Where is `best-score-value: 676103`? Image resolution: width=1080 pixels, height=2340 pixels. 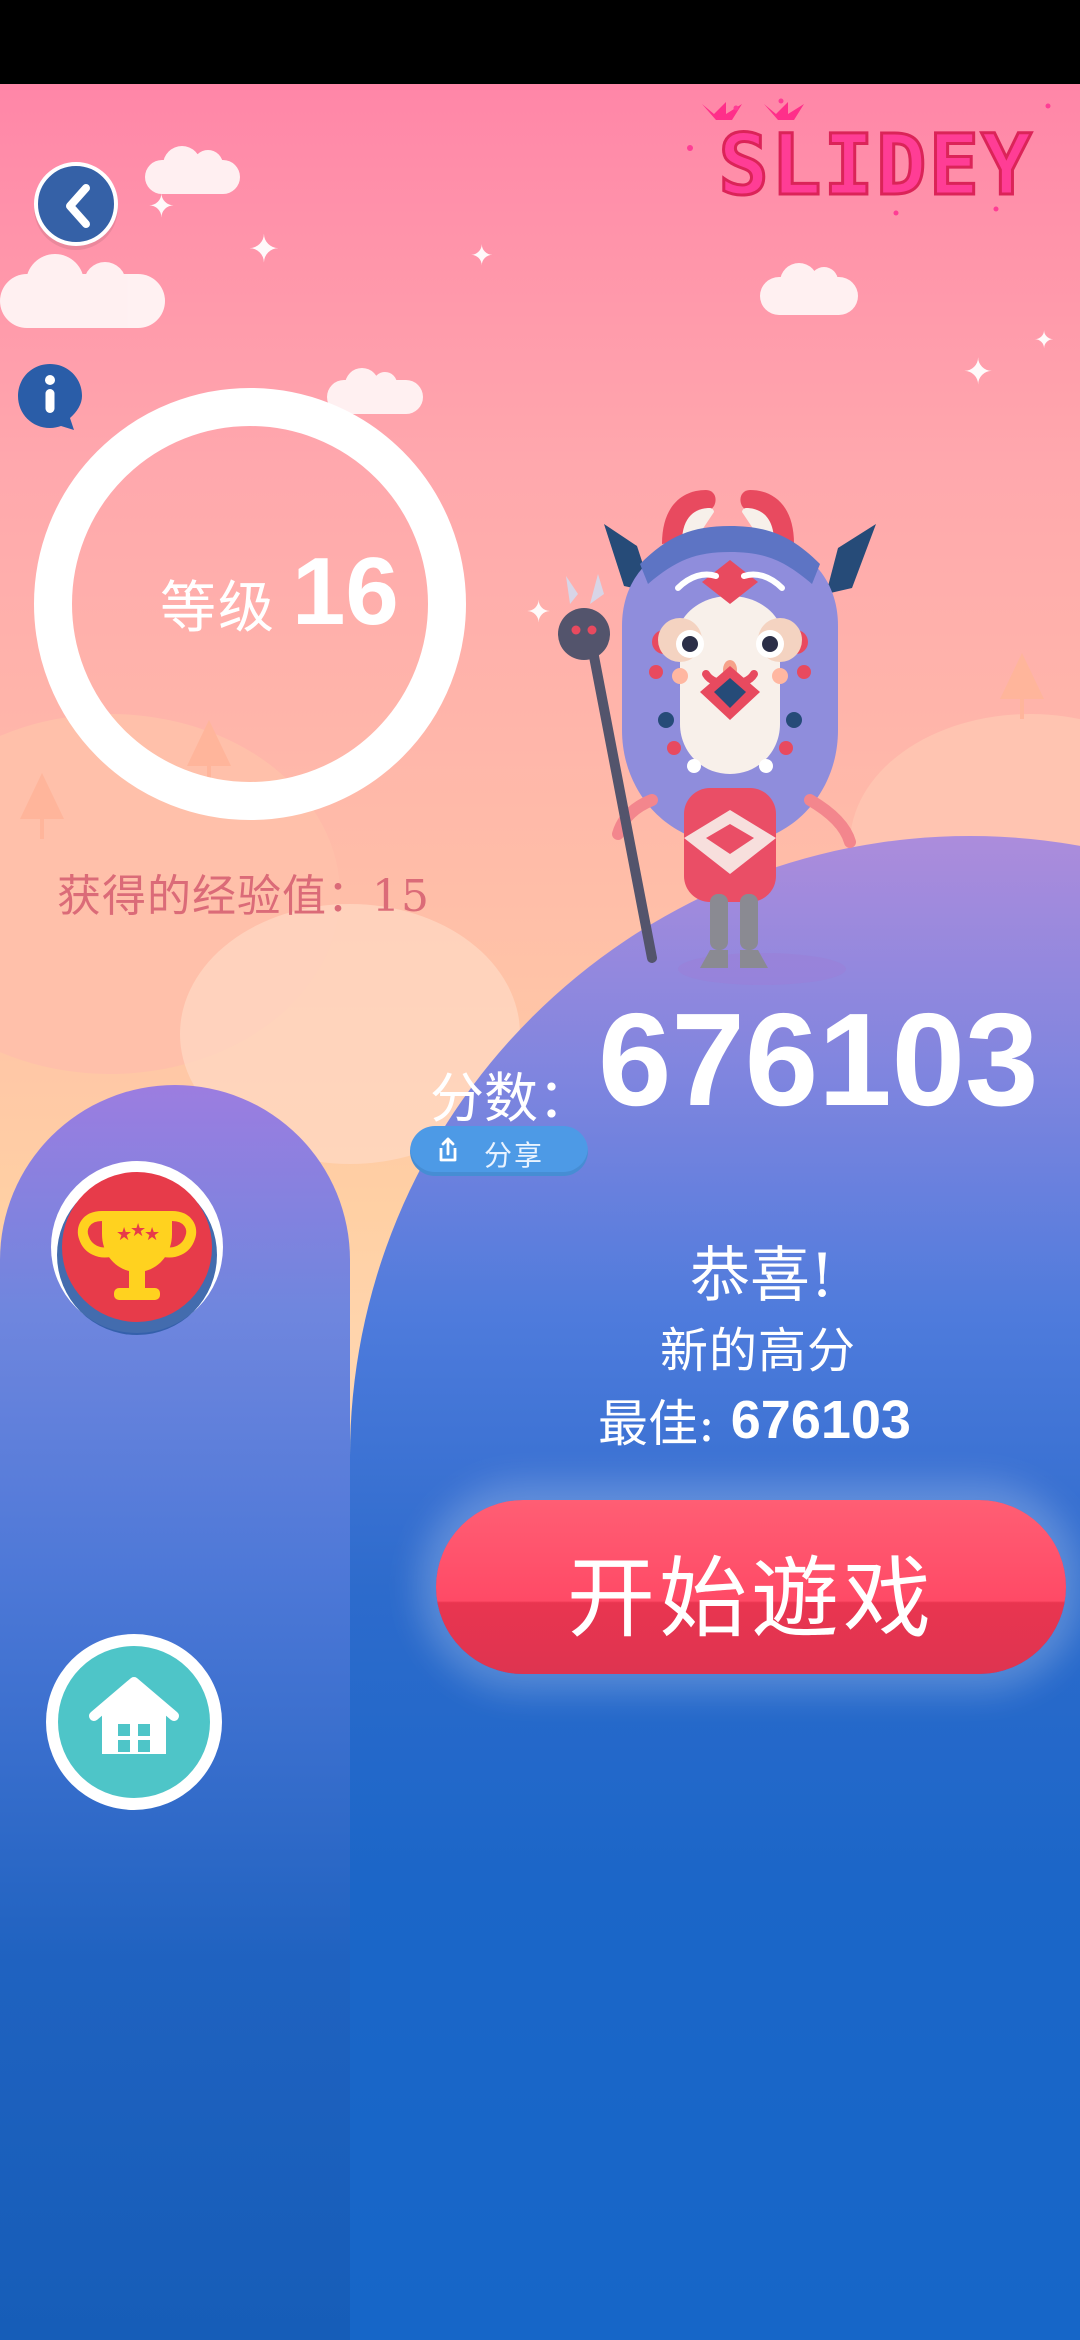 best-score-value: 676103 is located at coordinates (820, 1420).